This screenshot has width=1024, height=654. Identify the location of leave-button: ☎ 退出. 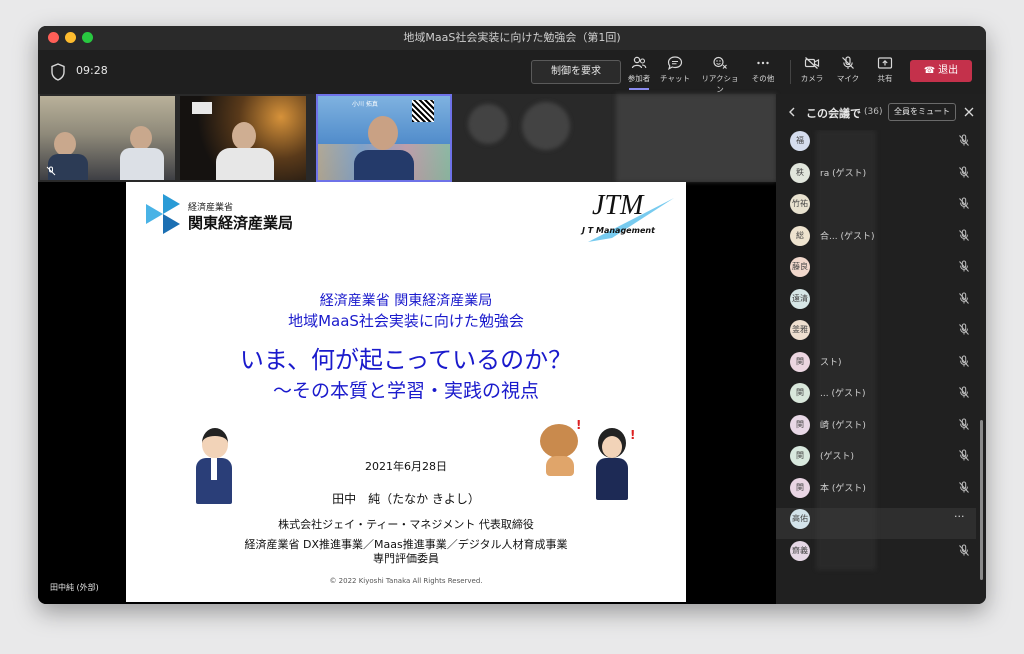
(941, 71).